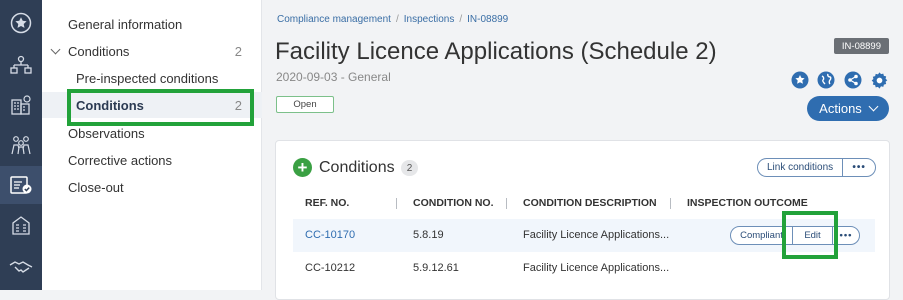 This screenshot has height=300, width=903. What do you see at coordinates (330, 235) in the screenshot?
I see `ref-no-link: CC-10170` at bounding box center [330, 235].